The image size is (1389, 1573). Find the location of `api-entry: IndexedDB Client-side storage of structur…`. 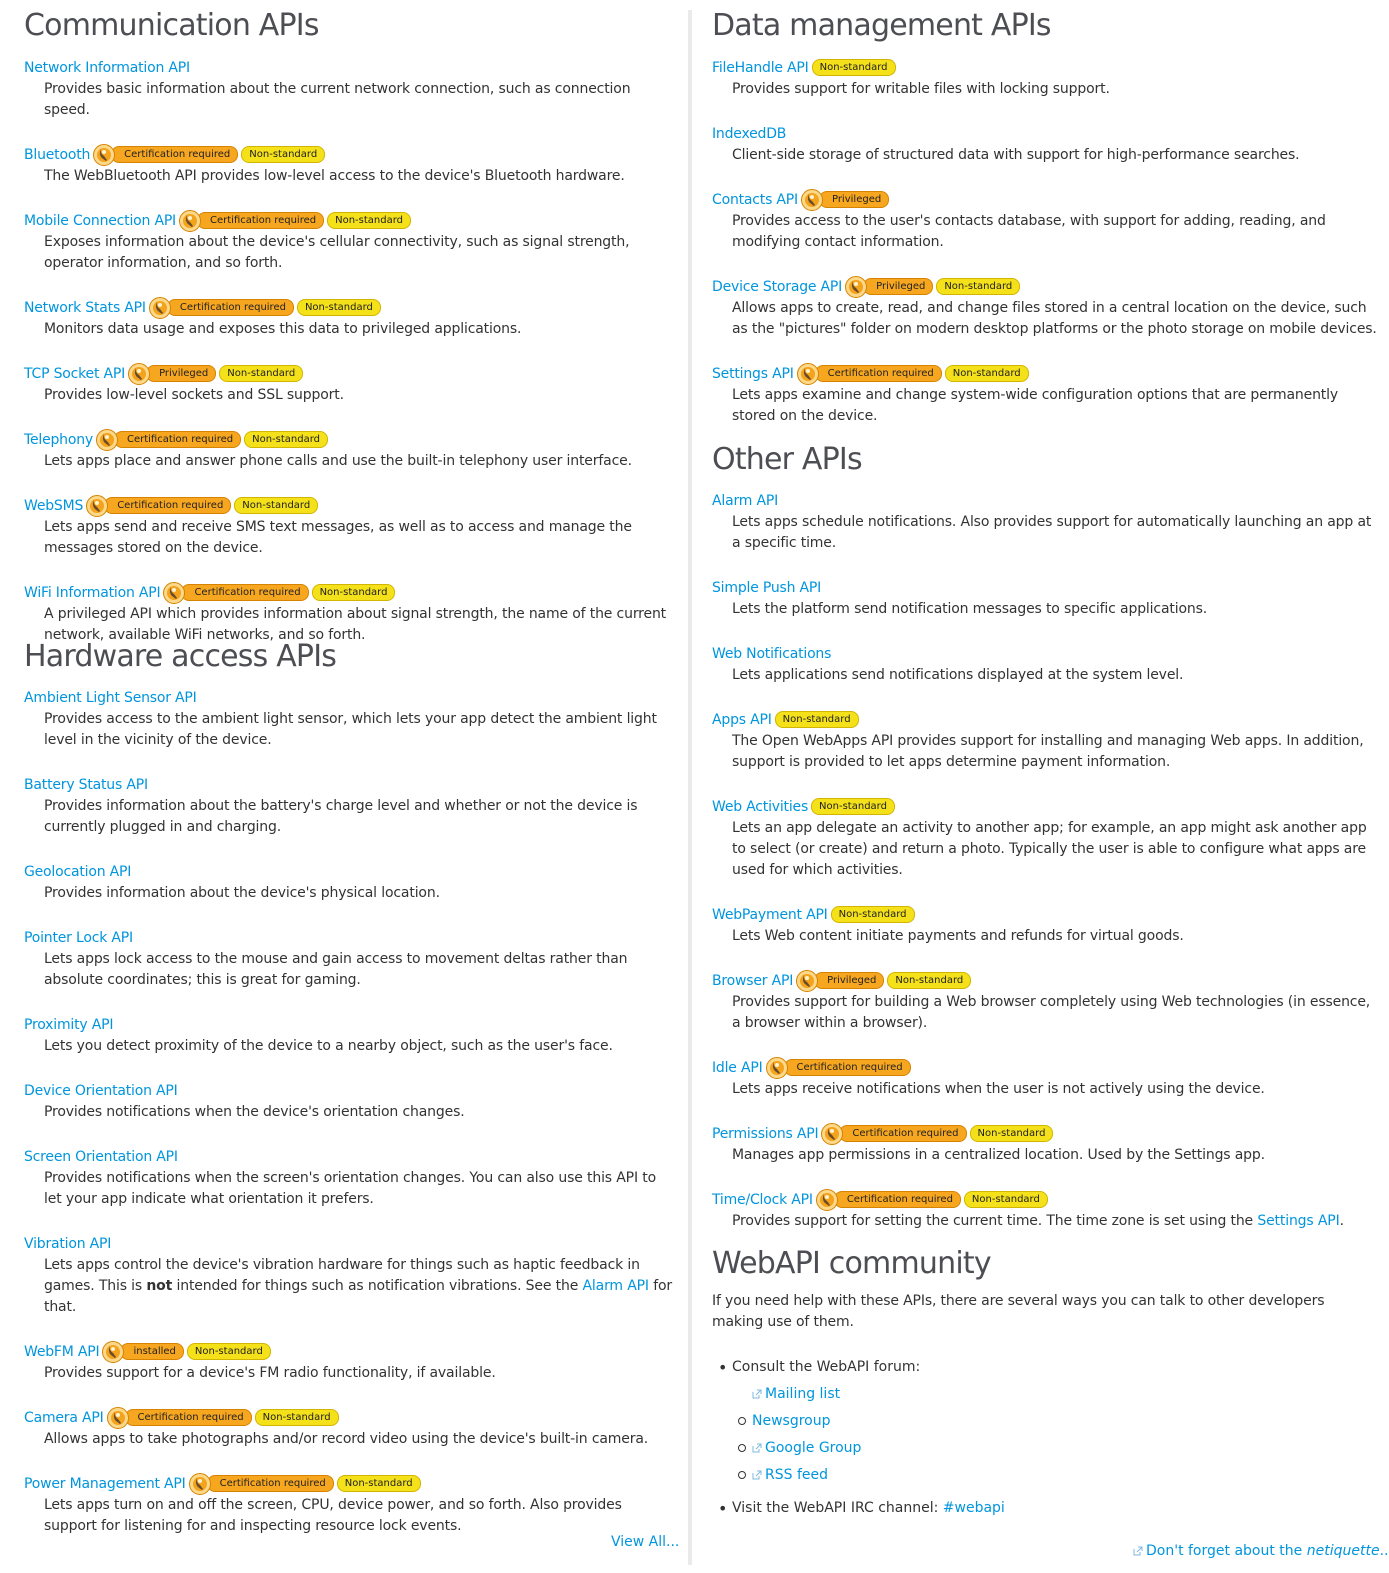

api-entry: IndexedDB Client-side storage of structur… is located at coordinates (1044, 156).